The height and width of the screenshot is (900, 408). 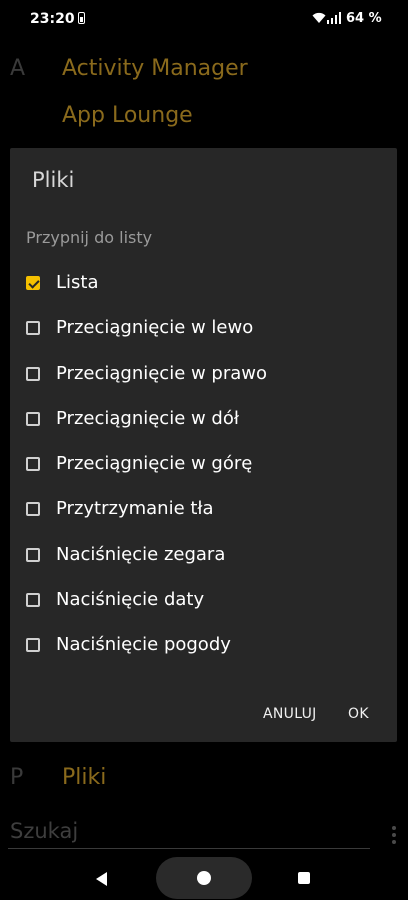 I want to click on option-tap-weather: Naciśnięcie pogody, so click(x=203, y=647).